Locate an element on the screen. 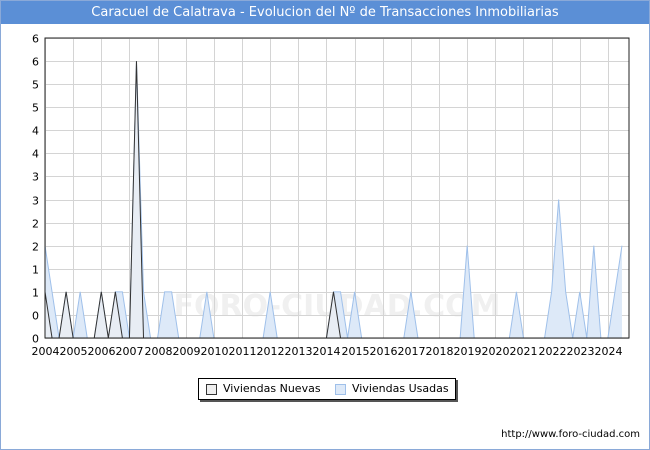 The height and width of the screenshot is (450, 650). legend-label-viviendas-nuevas: Viviendas Nuevas is located at coordinates (272, 388).